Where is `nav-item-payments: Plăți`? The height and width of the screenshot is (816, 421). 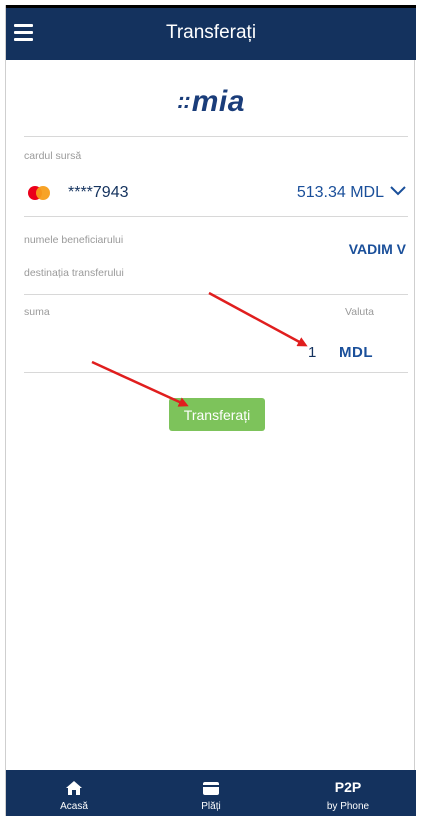 nav-item-payments: Plăți is located at coordinates (211, 793).